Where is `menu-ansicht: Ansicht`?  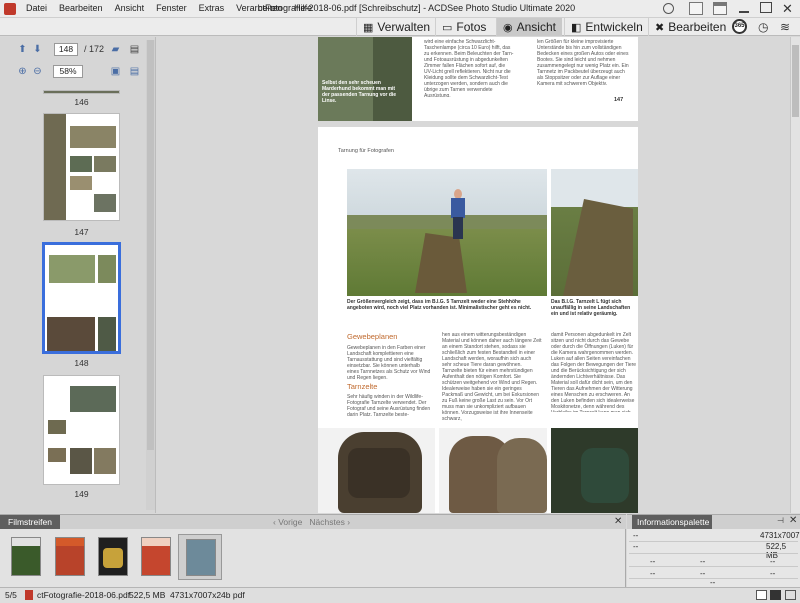 menu-ansicht: Ansicht is located at coordinates (130, 9).